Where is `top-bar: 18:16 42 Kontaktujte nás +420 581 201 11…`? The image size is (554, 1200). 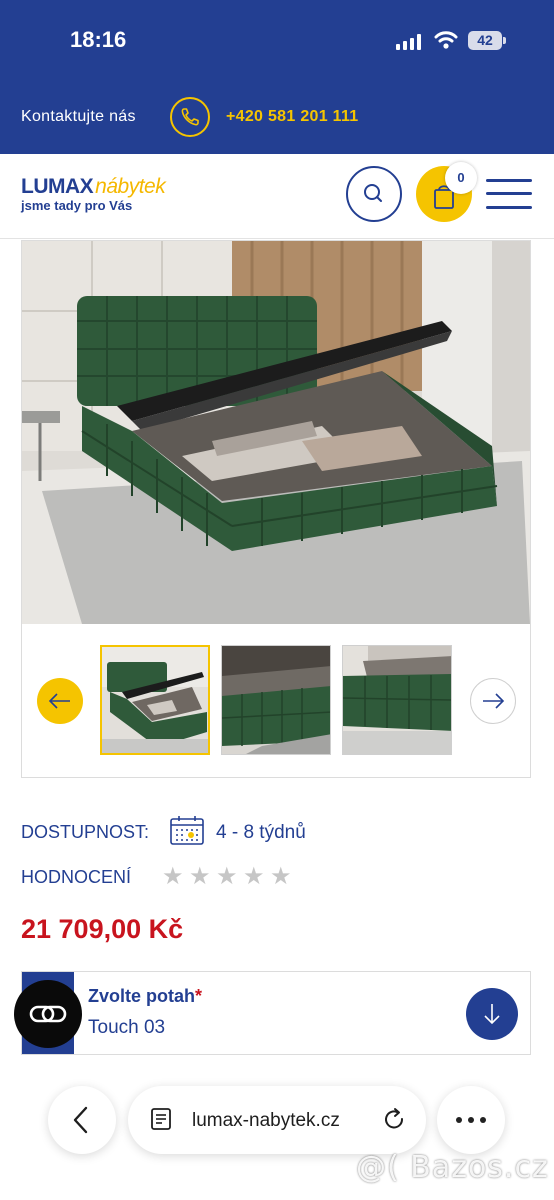 top-bar: 18:16 42 Kontaktujte nás +420 581 201 11… is located at coordinates (277, 77).